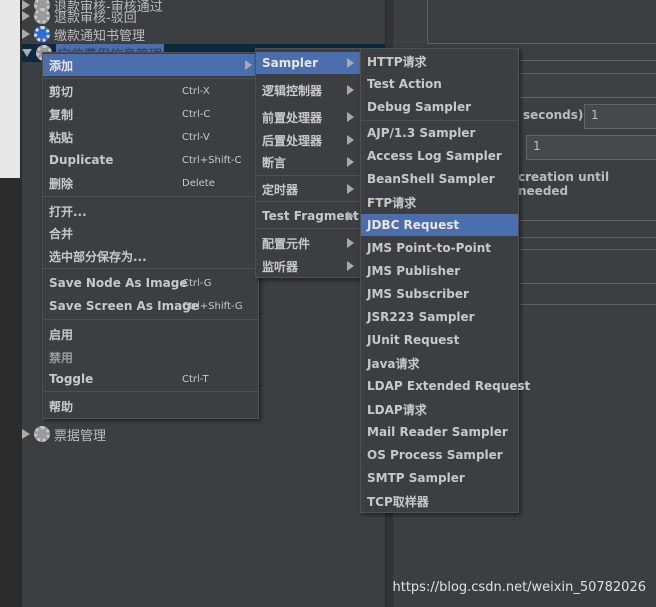 Image resolution: width=656 pixels, height=607 pixels. Describe the element at coordinates (439, 61) in the screenshot. I see `sampler-item: HTTP请求` at that location.